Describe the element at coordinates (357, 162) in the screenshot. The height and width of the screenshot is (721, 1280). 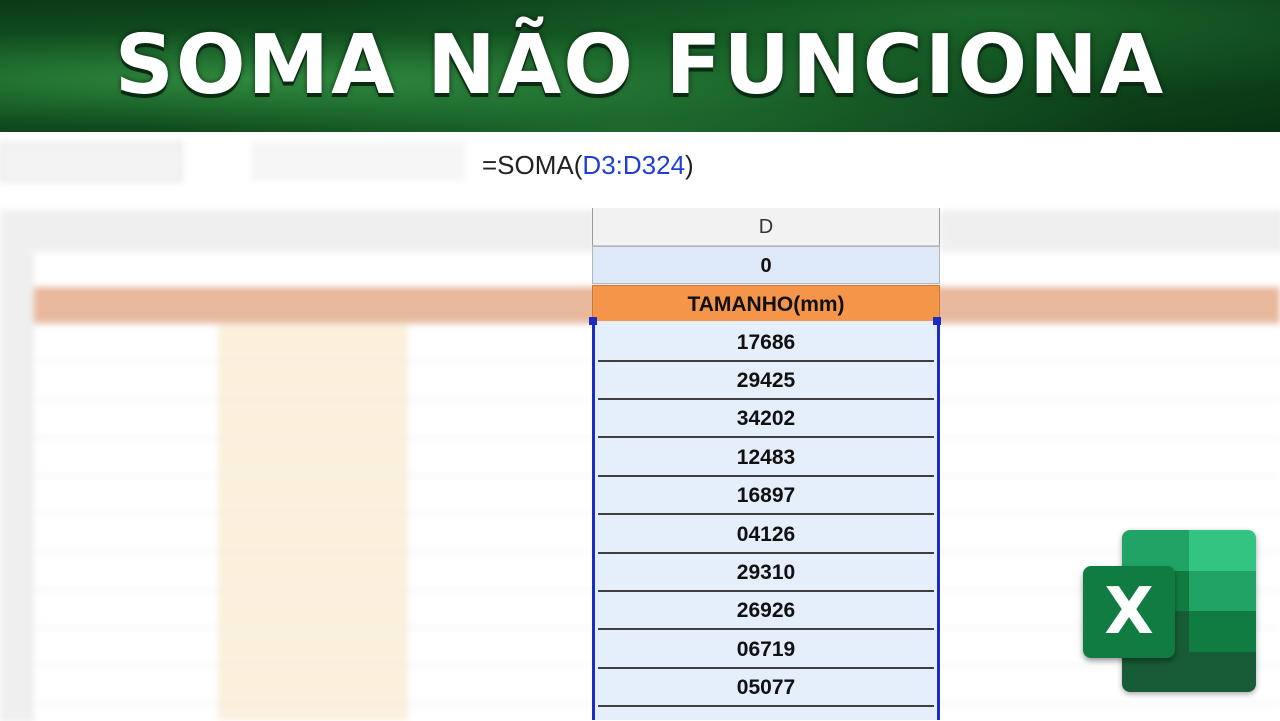
I see `formula-buttons` at that location.